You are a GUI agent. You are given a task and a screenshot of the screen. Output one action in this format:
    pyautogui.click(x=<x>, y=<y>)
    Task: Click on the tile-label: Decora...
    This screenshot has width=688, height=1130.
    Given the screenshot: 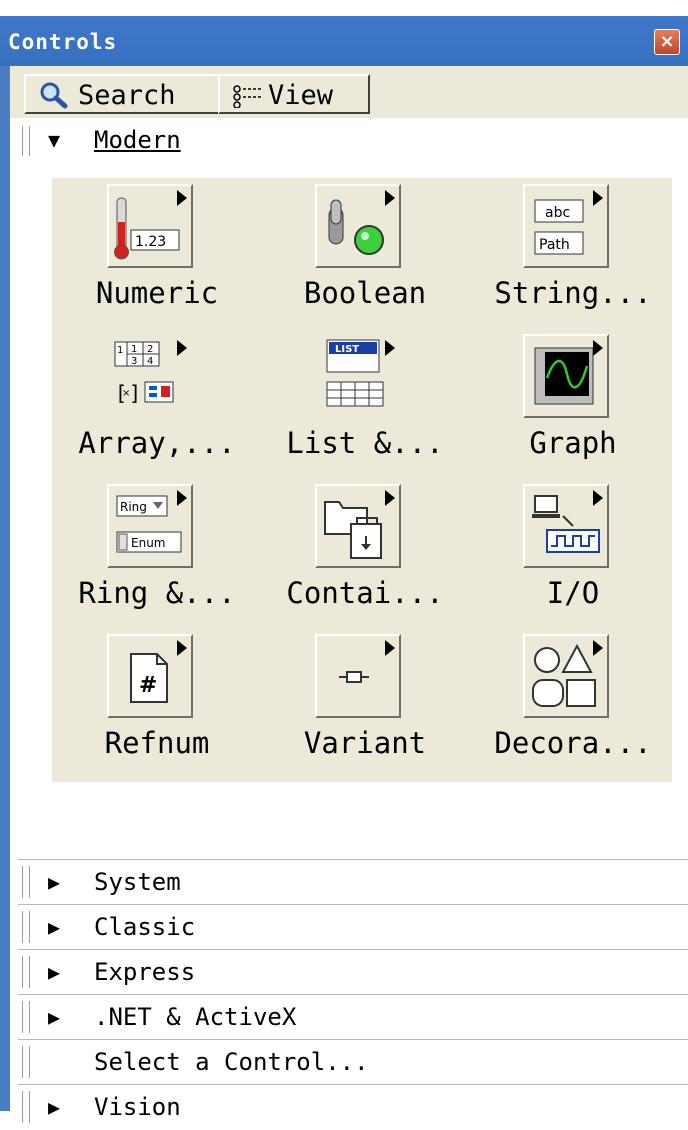 What is the action you would take?
    pyautogui.click(x=573, y=743)
    